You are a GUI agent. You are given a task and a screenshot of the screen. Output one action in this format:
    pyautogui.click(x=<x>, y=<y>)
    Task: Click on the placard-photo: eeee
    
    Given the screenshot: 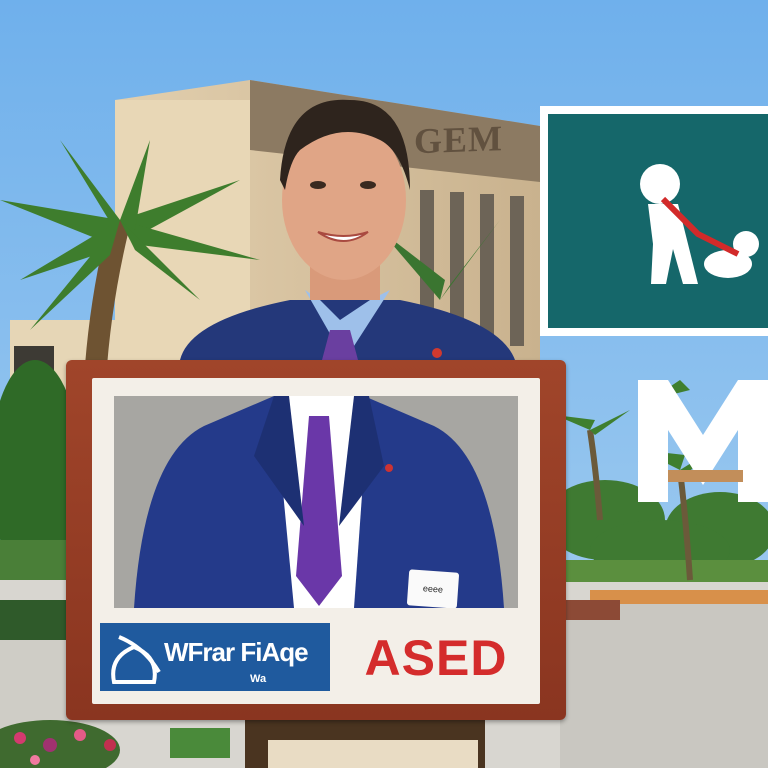 What is the action you would take?
    pyautogui.click(x=316, y=502)
    